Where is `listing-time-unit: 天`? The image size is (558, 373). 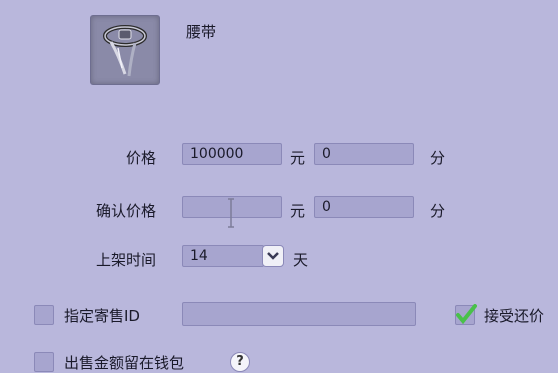
listing-time-unit: 天 is located at coordinates (301, 260).